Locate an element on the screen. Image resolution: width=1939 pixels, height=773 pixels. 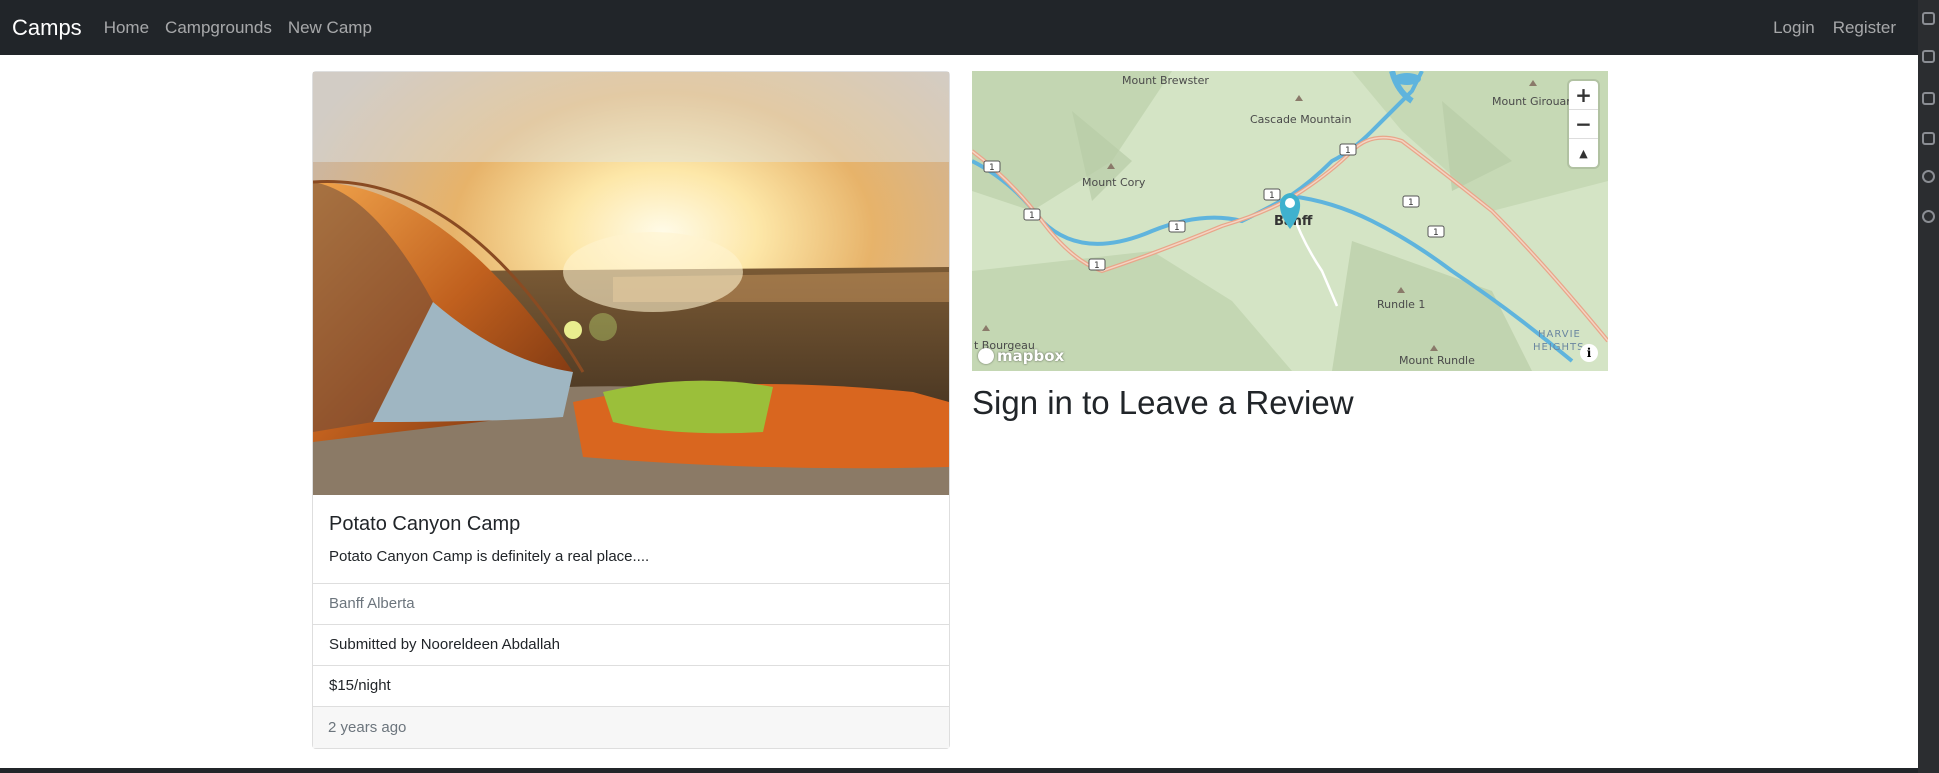
layout-icon is located at coordinates (1928, 138).